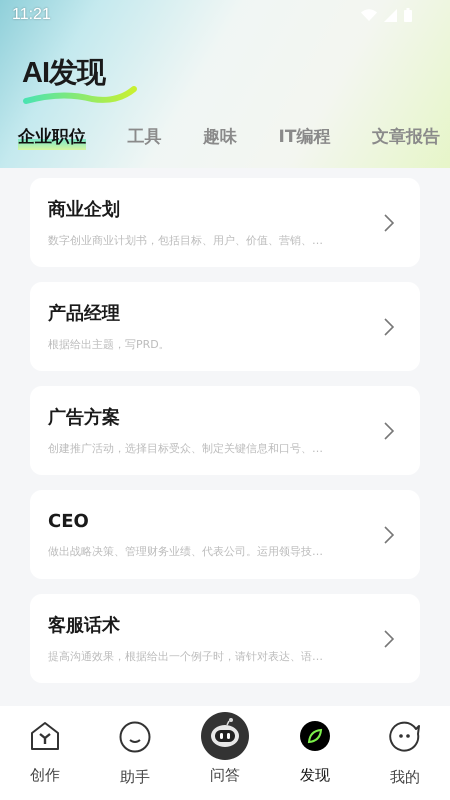 This screenshot has width=450, height=800. What do you see at coordinates (109, 344) in the screenshot?
I see `card-description: 根据给出主题，写PRD。` at bounding box center [109, 344].